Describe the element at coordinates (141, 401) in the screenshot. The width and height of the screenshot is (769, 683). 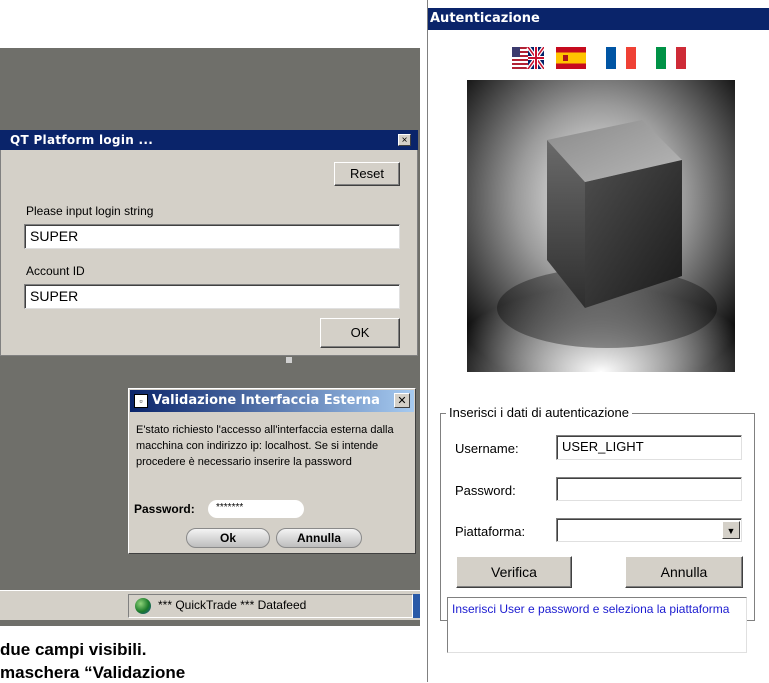
I see `window-icon: ▫` at that location.